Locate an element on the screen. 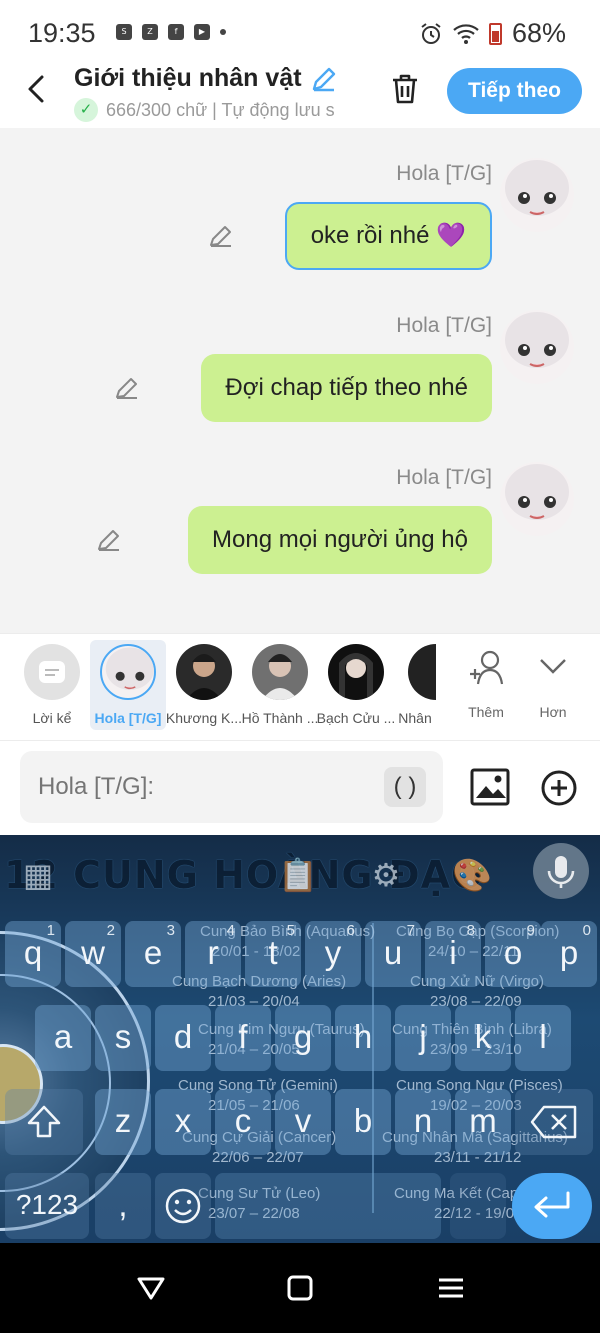 The height and width of the screenshot is (1333, 600). message-bubble: Mong mọi người ủng hộ is located at coordinates (340, 540).